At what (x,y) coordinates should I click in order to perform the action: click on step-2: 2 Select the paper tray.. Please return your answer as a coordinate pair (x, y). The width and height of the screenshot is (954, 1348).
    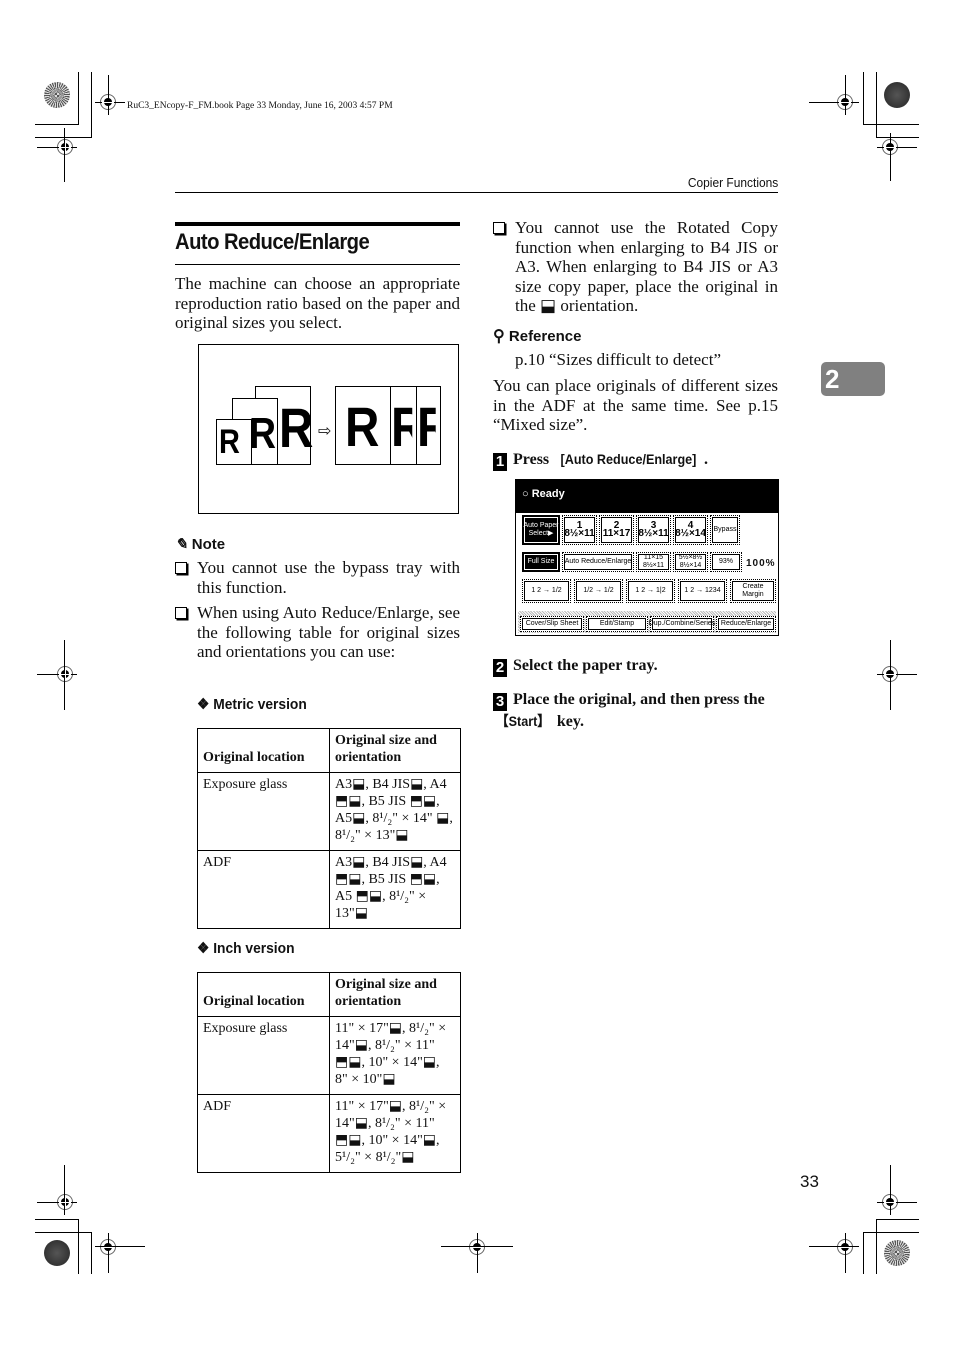
    Looking at the image, I should click on (638, 666).